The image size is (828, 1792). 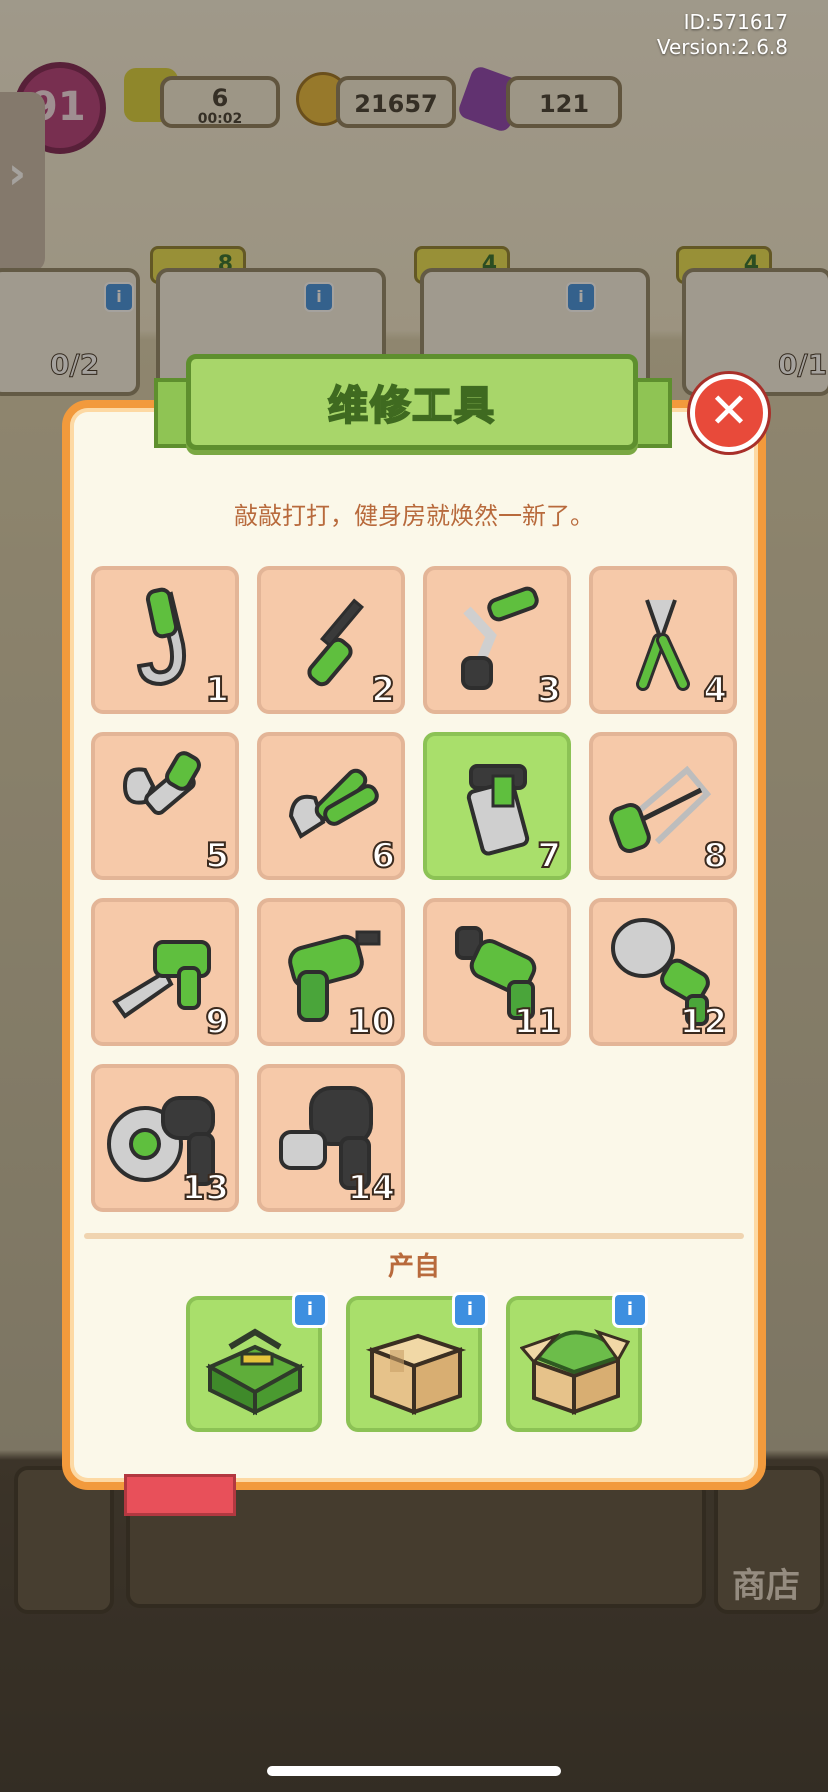 I want to click on ribbon-bookmark, so click(x=180, y=1495).